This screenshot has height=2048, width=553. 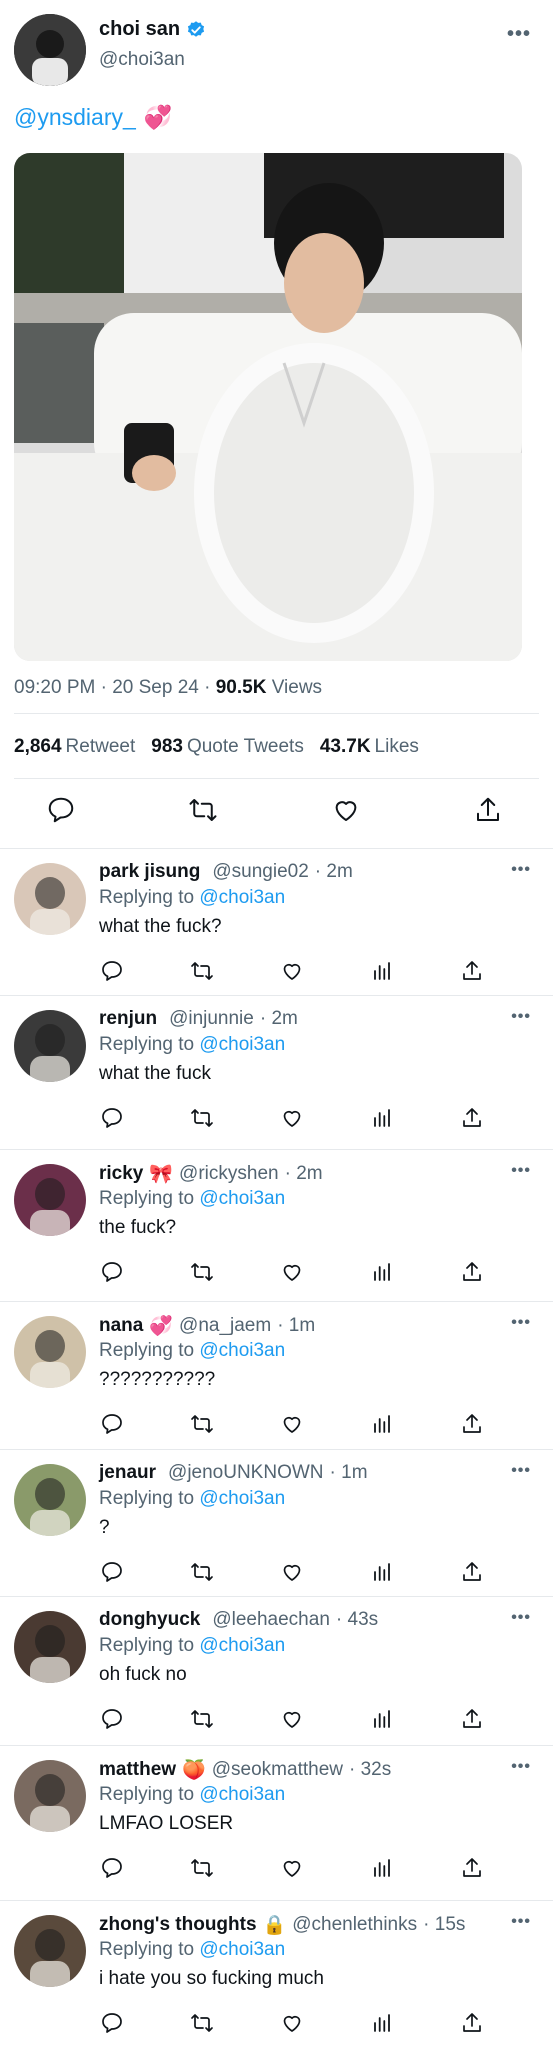 I want to click on timestamp: · 32s, so click(x=370, y=1770).